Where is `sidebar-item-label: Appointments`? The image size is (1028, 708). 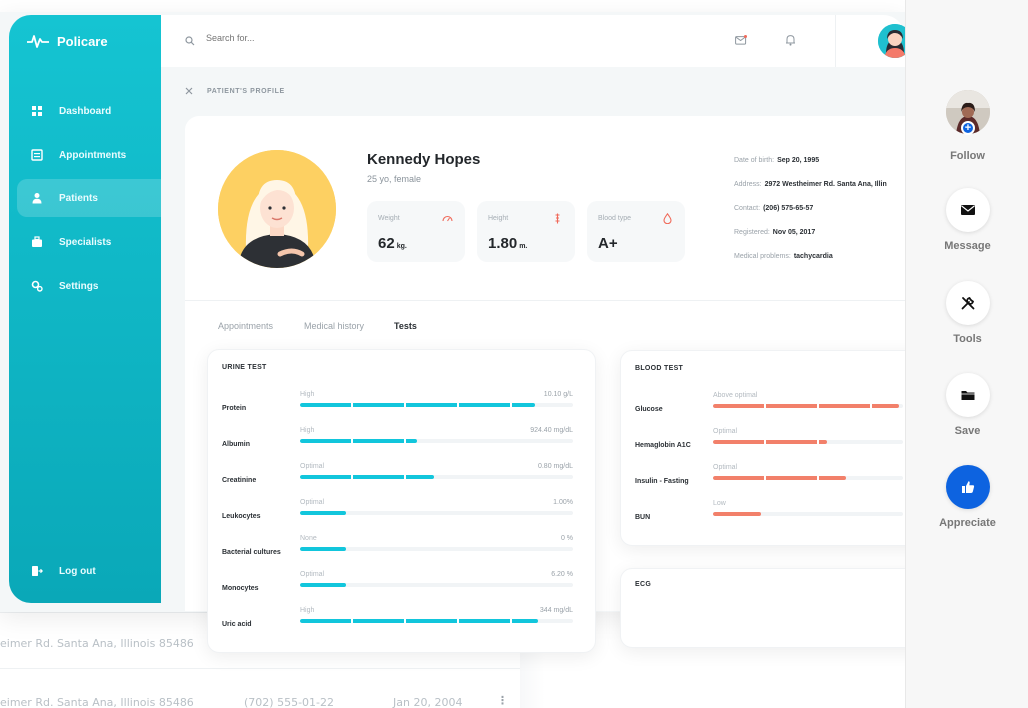 sidebar-item-label: Appointments is located at coordinates (93, 155).